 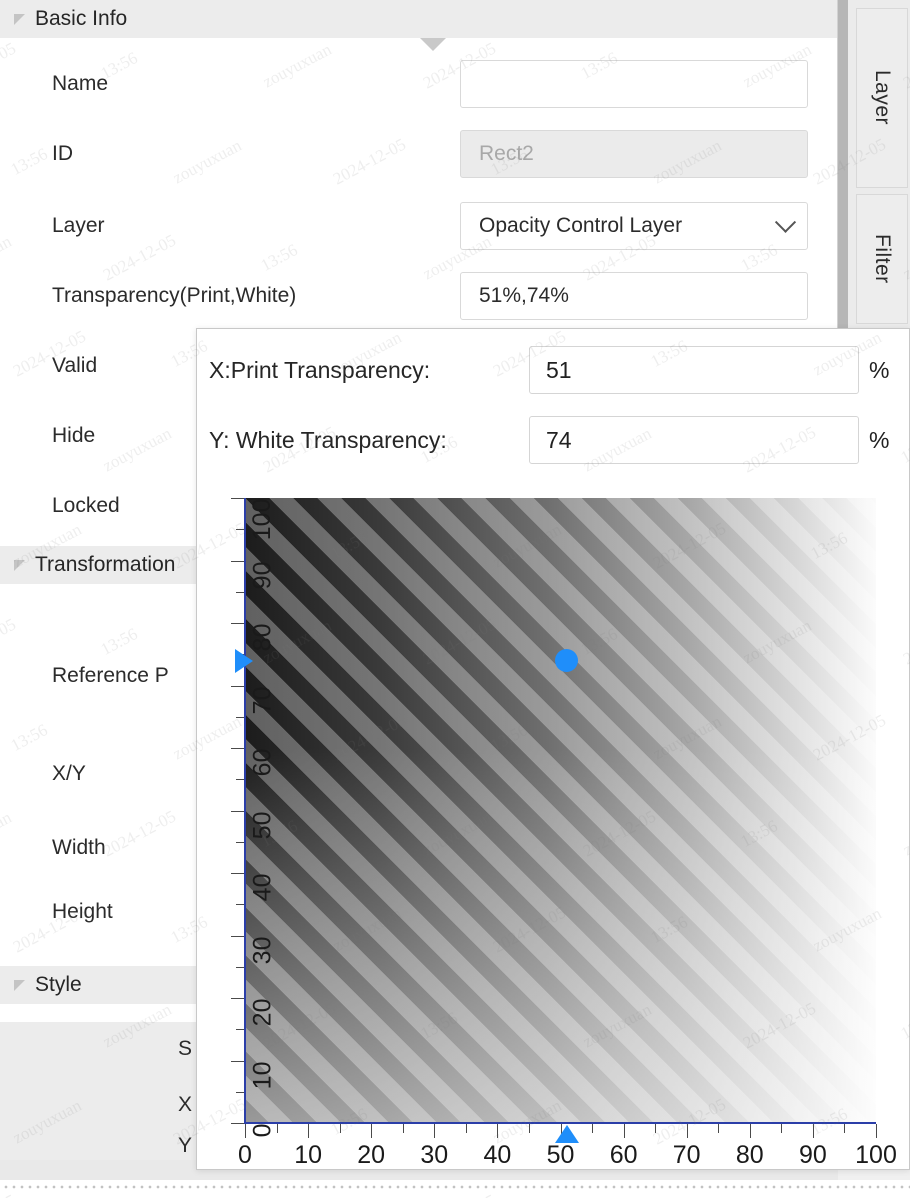 I want to click on y-tick-label: 100, so click(x=262, y=519).